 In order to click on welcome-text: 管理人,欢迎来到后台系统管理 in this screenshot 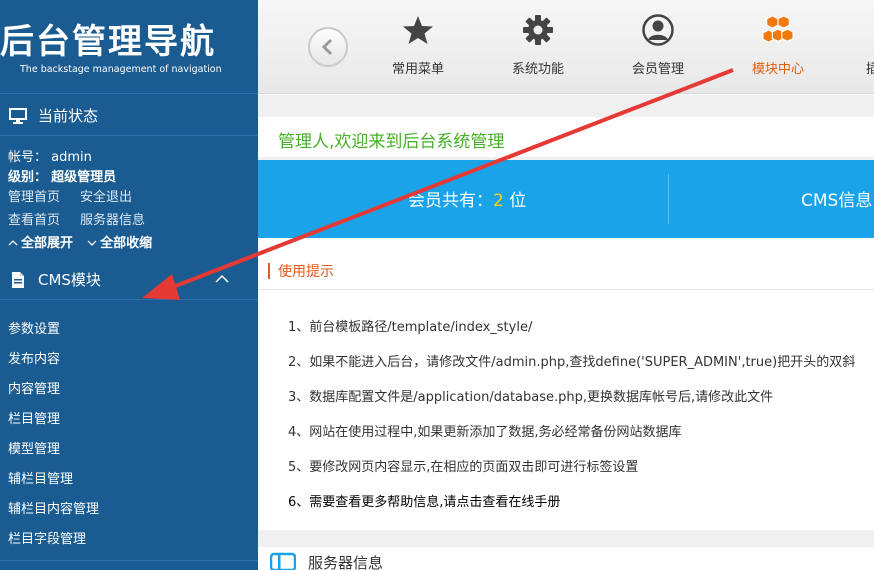, I will do `click(391, 142)`.